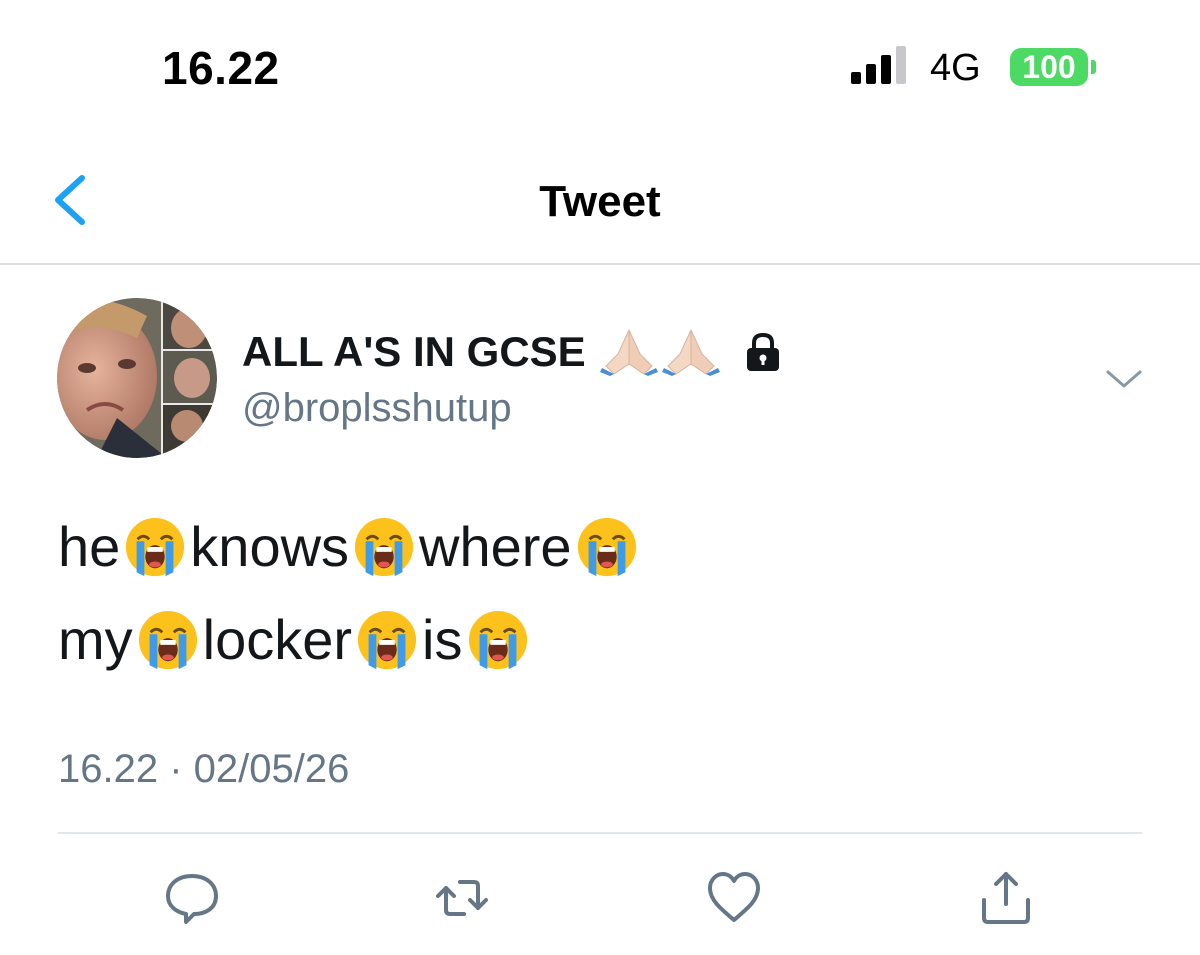 The image size is (1200, 955). I want to click on retweet-icon, so click(462, 898).